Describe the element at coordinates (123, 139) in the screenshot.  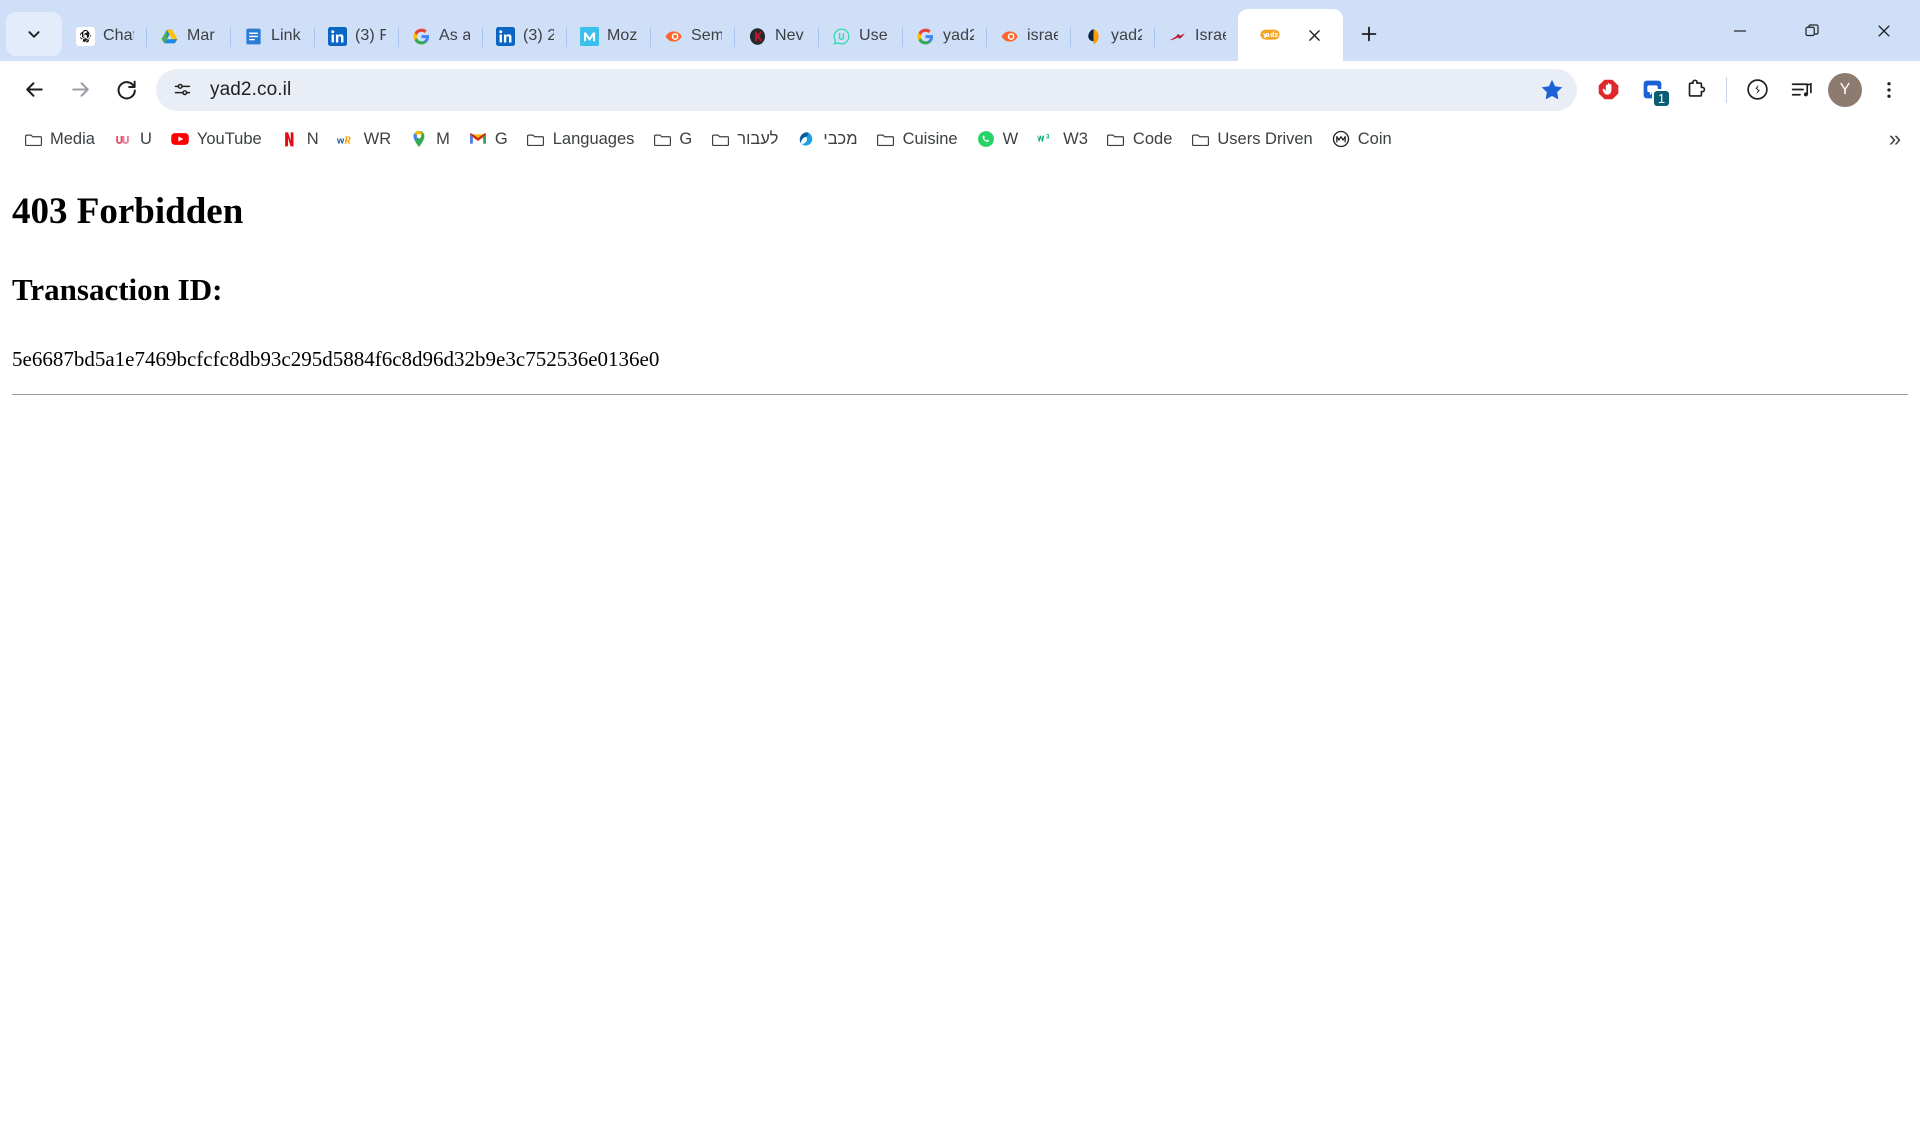
I see `udemy-icon` at that location.